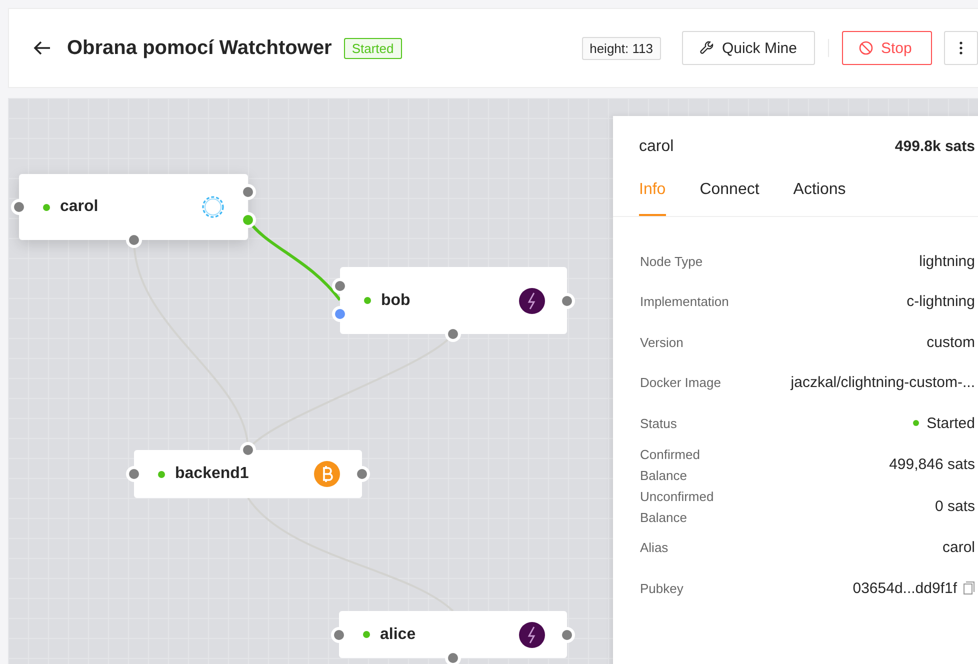 Image resolution: width=978 pixels, height=664 pixels. Describe the element at coordinates (947, 261) in the screenshot. I see `field-value: lightning` at that location.